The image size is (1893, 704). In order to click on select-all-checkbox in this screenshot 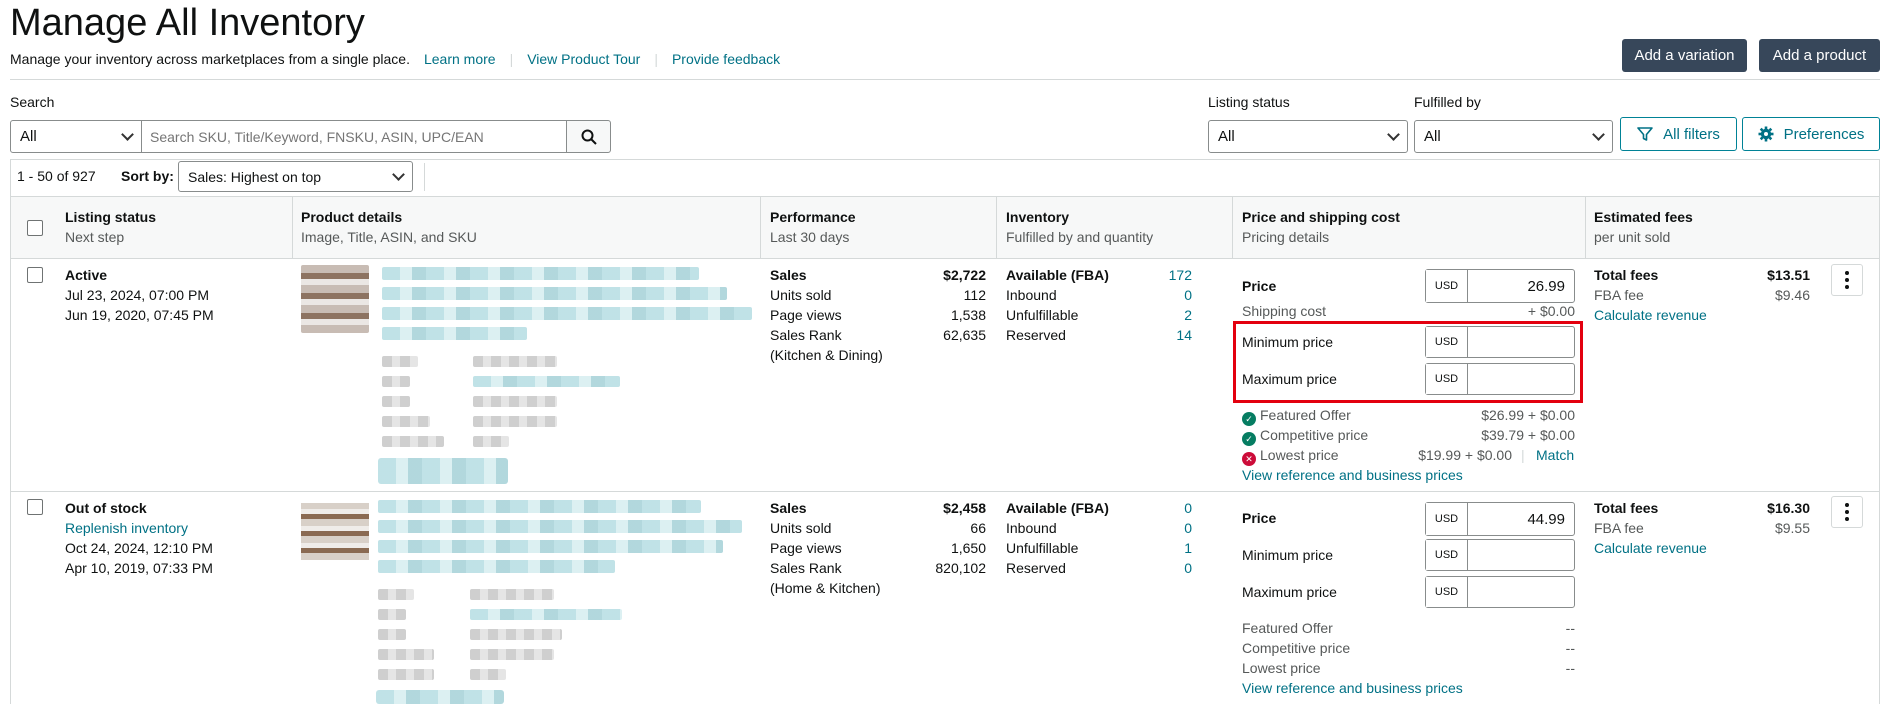, I will do `click(35, 228)`.